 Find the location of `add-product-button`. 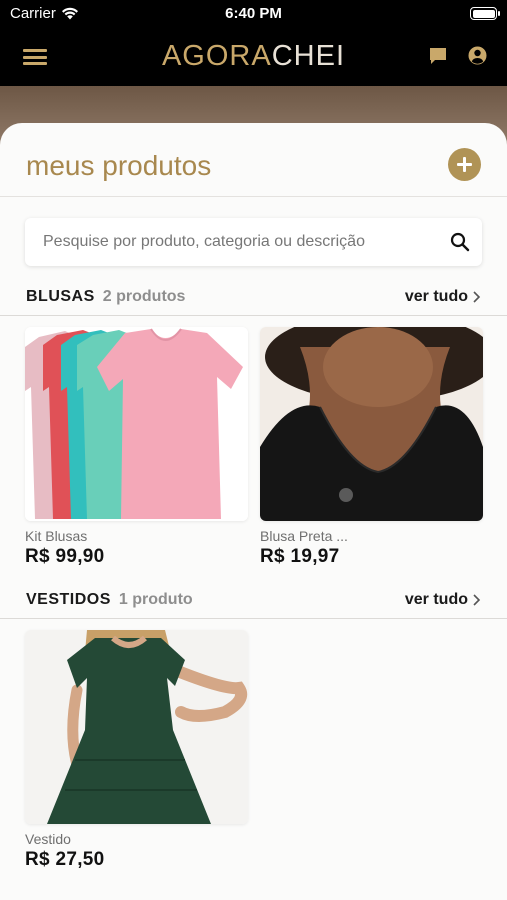

add-product-button is located at coordinates (464, 164).